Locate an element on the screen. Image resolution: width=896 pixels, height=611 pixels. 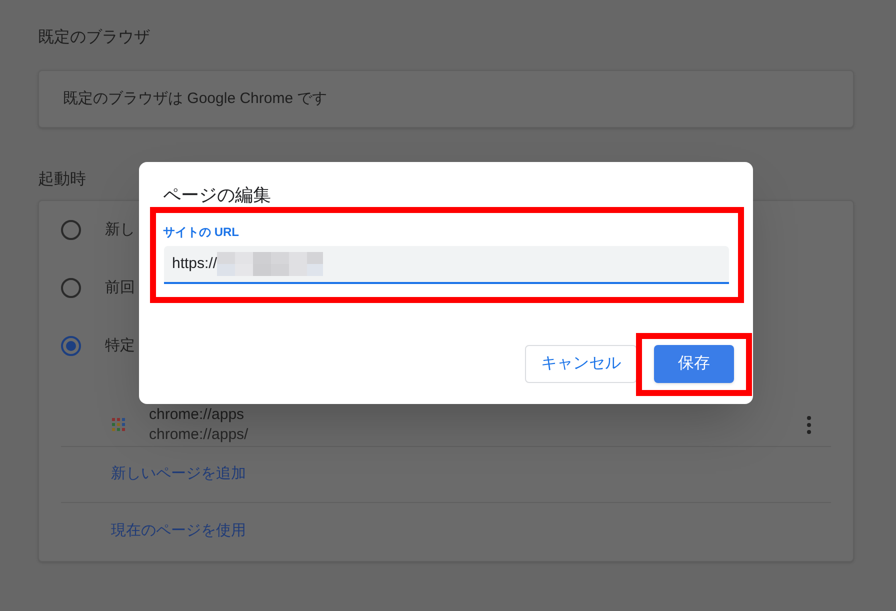
add-page-link: 新しいページを追加 is located at coordinates (178, 474).